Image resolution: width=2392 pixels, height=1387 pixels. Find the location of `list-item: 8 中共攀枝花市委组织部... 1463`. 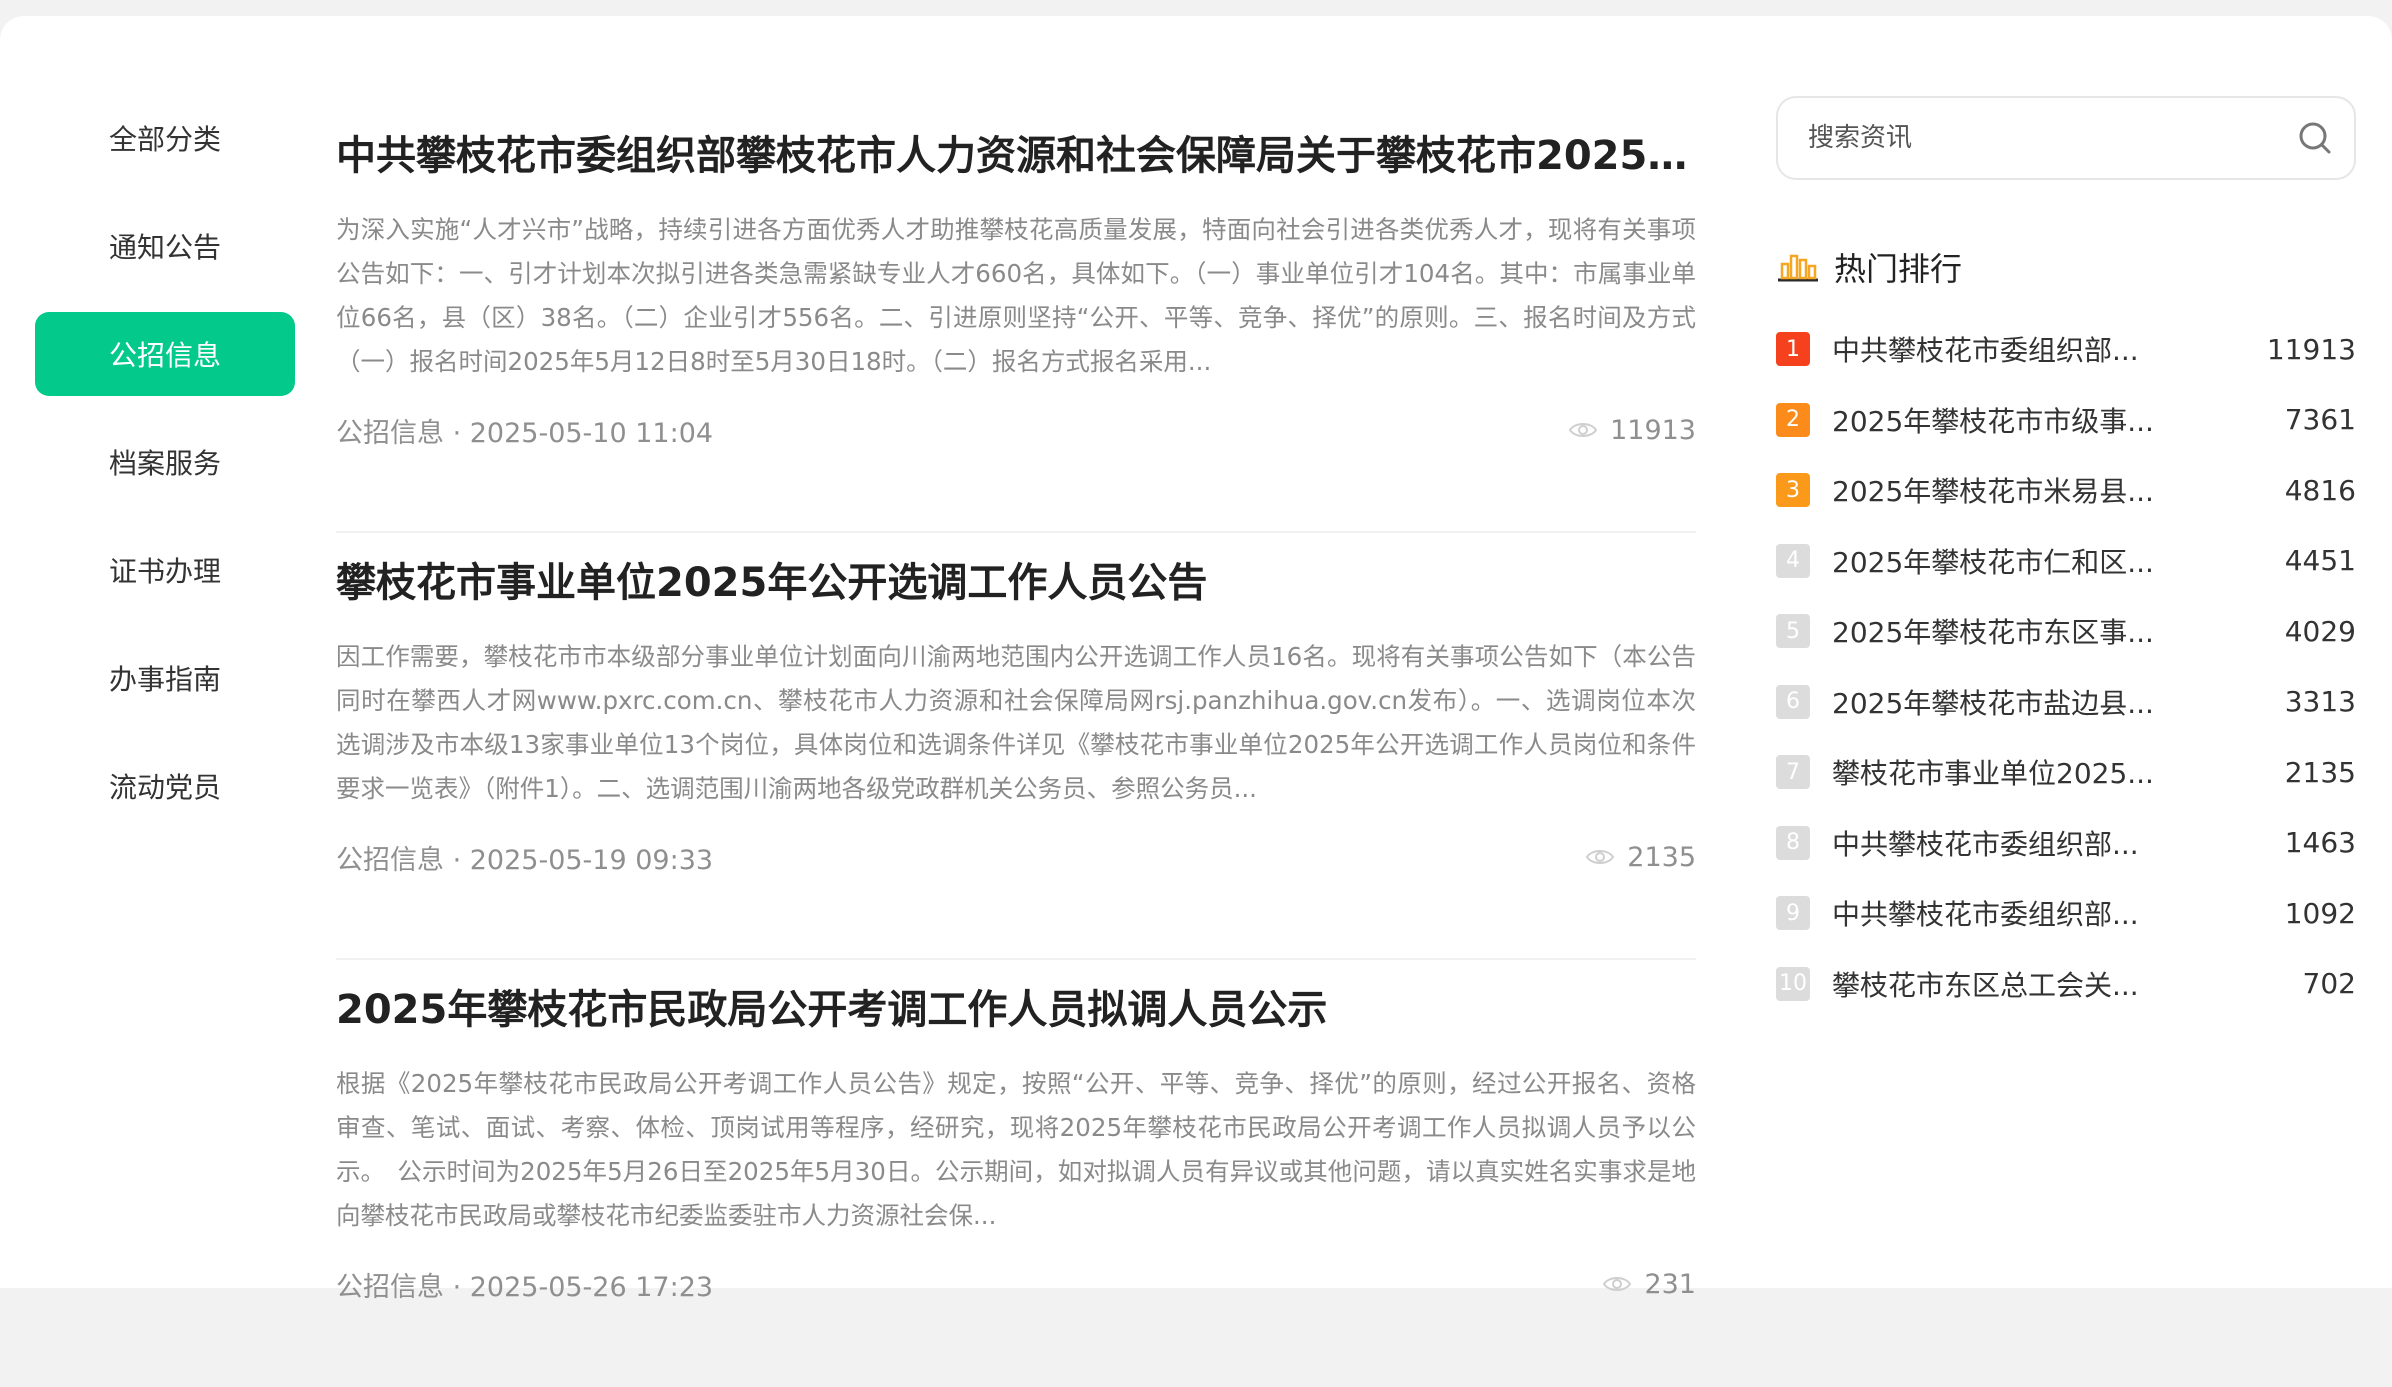

list-item: 8 中共攀枝花市委组织部... 1463 is located at coordinates (2066, 843).